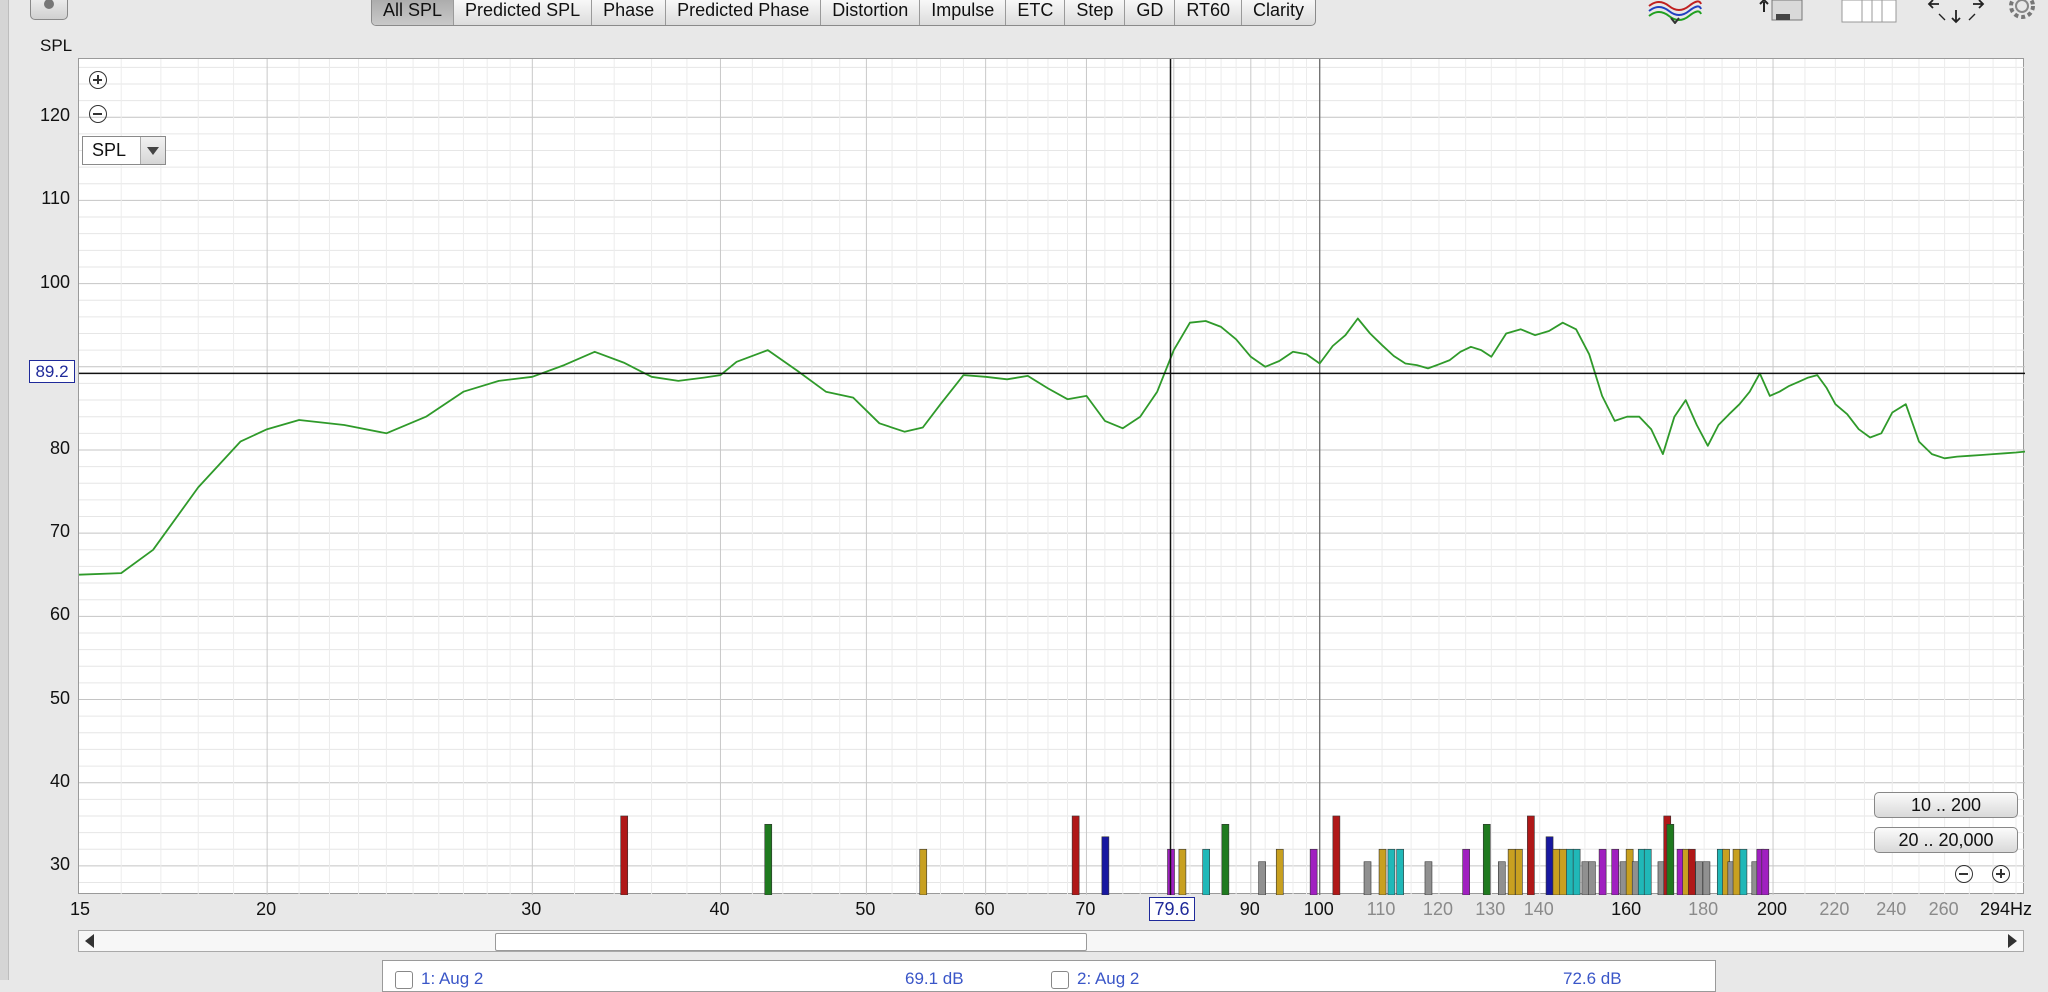  What do you see at coordinates (1150, 12) in the screenshot?
I see `tab-gd: GD` at bounding box center [1150, 12].